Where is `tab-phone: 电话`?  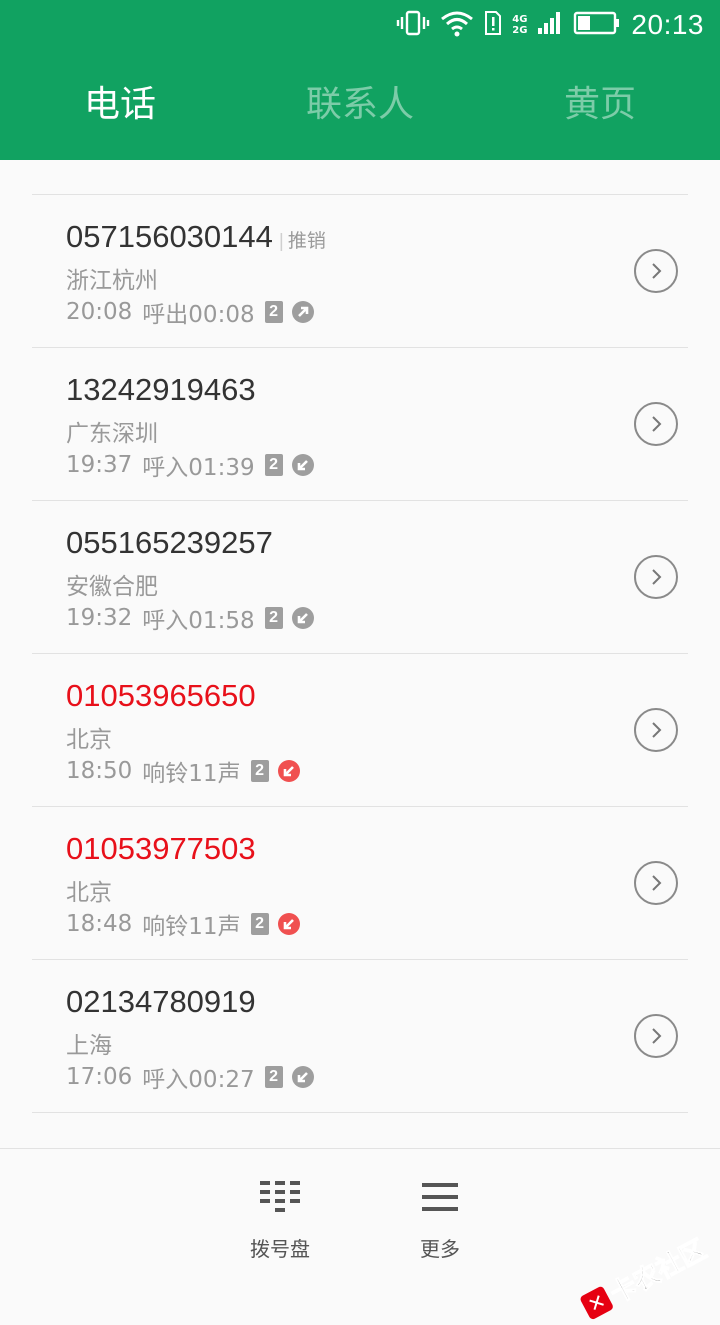 tab-phone: 电话 is located at coordinates (120, 105).